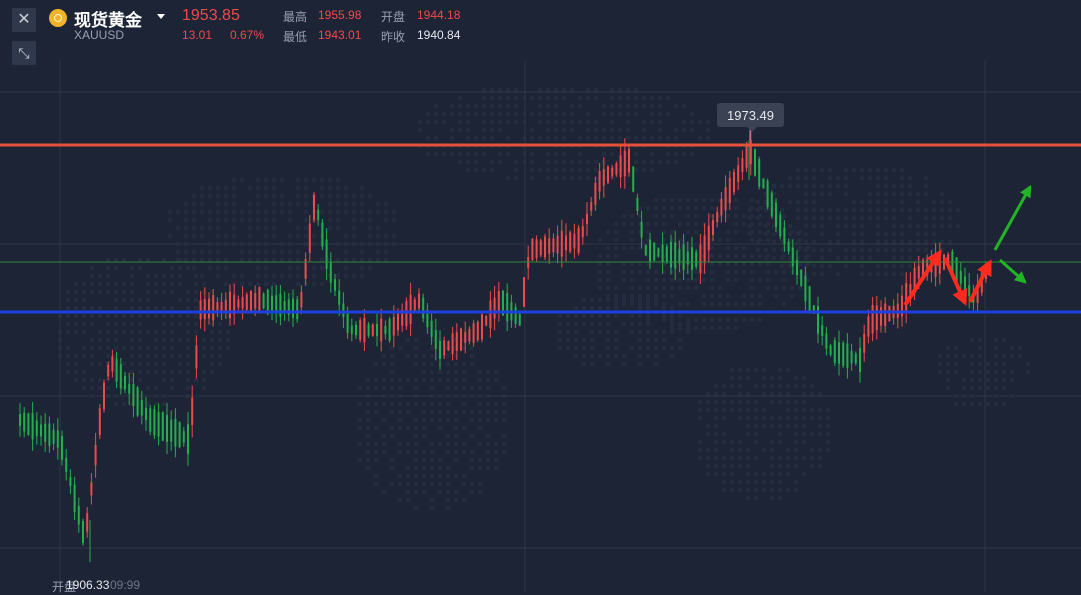 The image size is (1081, 595). What do you see at coordinates (99, 35) in the screenshot?
I see `instrument-code: XAUUSD` at bounding box center [99, 35].